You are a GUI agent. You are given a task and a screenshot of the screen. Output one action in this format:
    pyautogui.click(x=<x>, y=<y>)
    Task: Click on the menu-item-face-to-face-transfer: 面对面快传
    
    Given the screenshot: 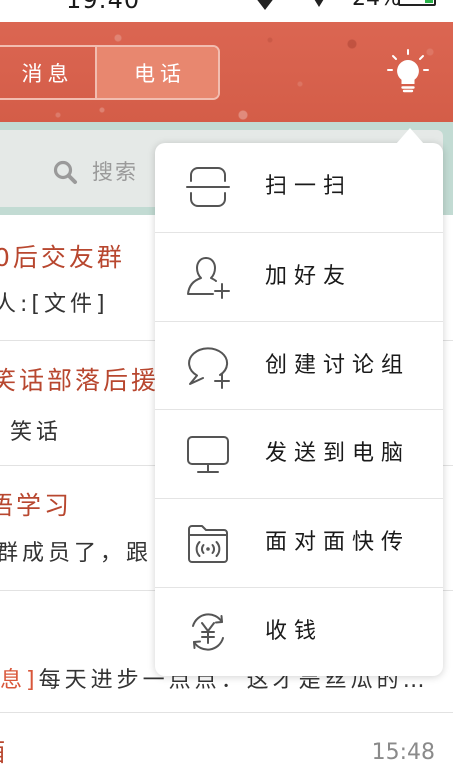 What is the action you would take?
    pyautogui.click(x=299, y=542)
    